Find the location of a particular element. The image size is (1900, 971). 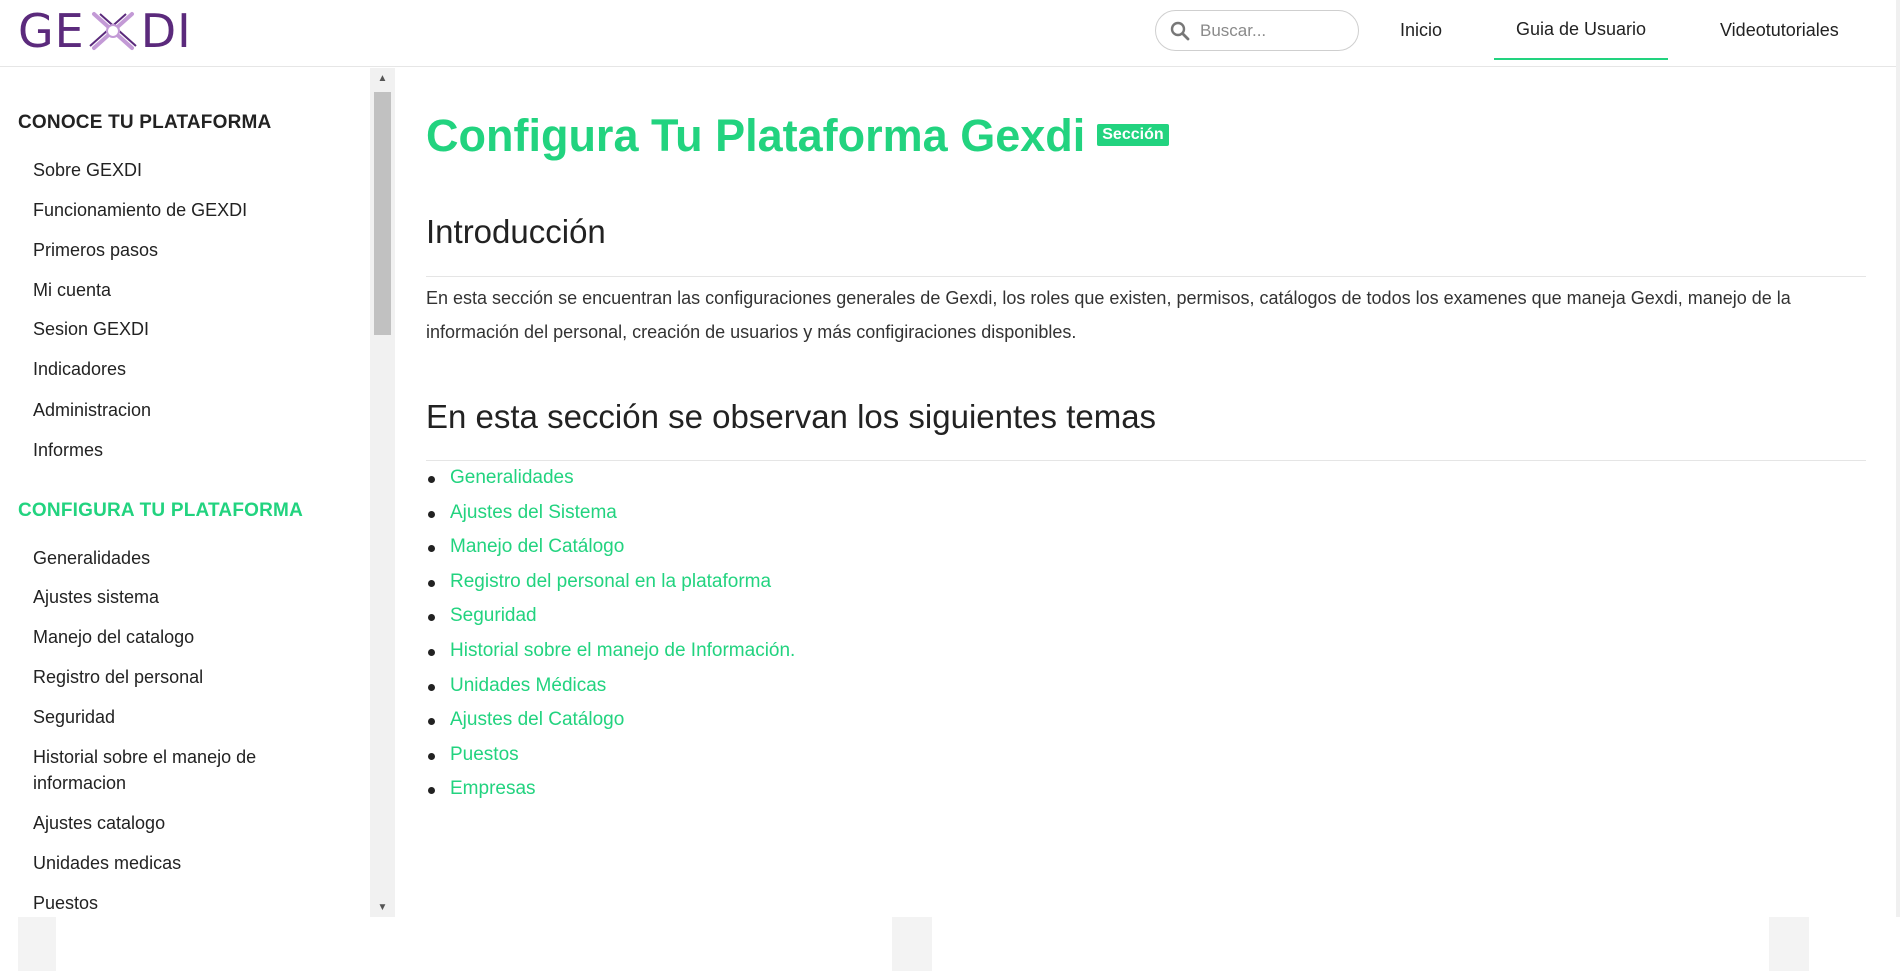

sidebar-item-ajustes-catalogo: Ajustes catalogo is located at coordinates (183, 823).